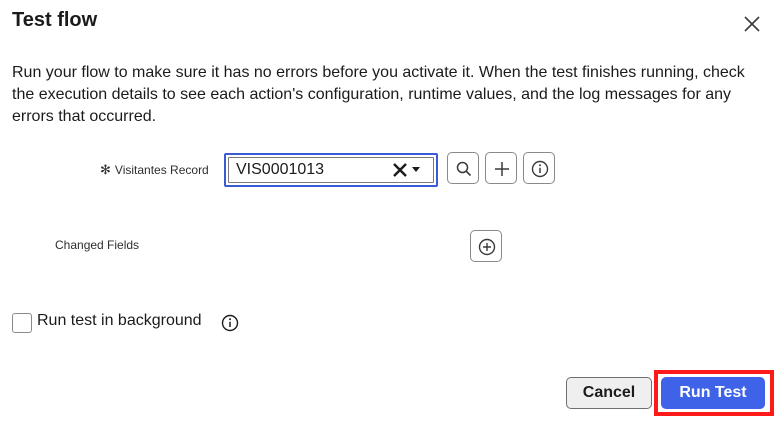 This screenshot has width=780, height=426. Describe the element at coordinates (280, 170) in the screenshot. I see `record-reference-value: VIS0001013` at that location.